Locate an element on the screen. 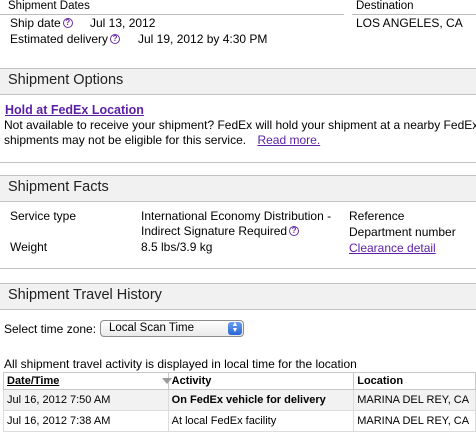  ship-date-row: Ship date? is located at coordinates (41, 23).